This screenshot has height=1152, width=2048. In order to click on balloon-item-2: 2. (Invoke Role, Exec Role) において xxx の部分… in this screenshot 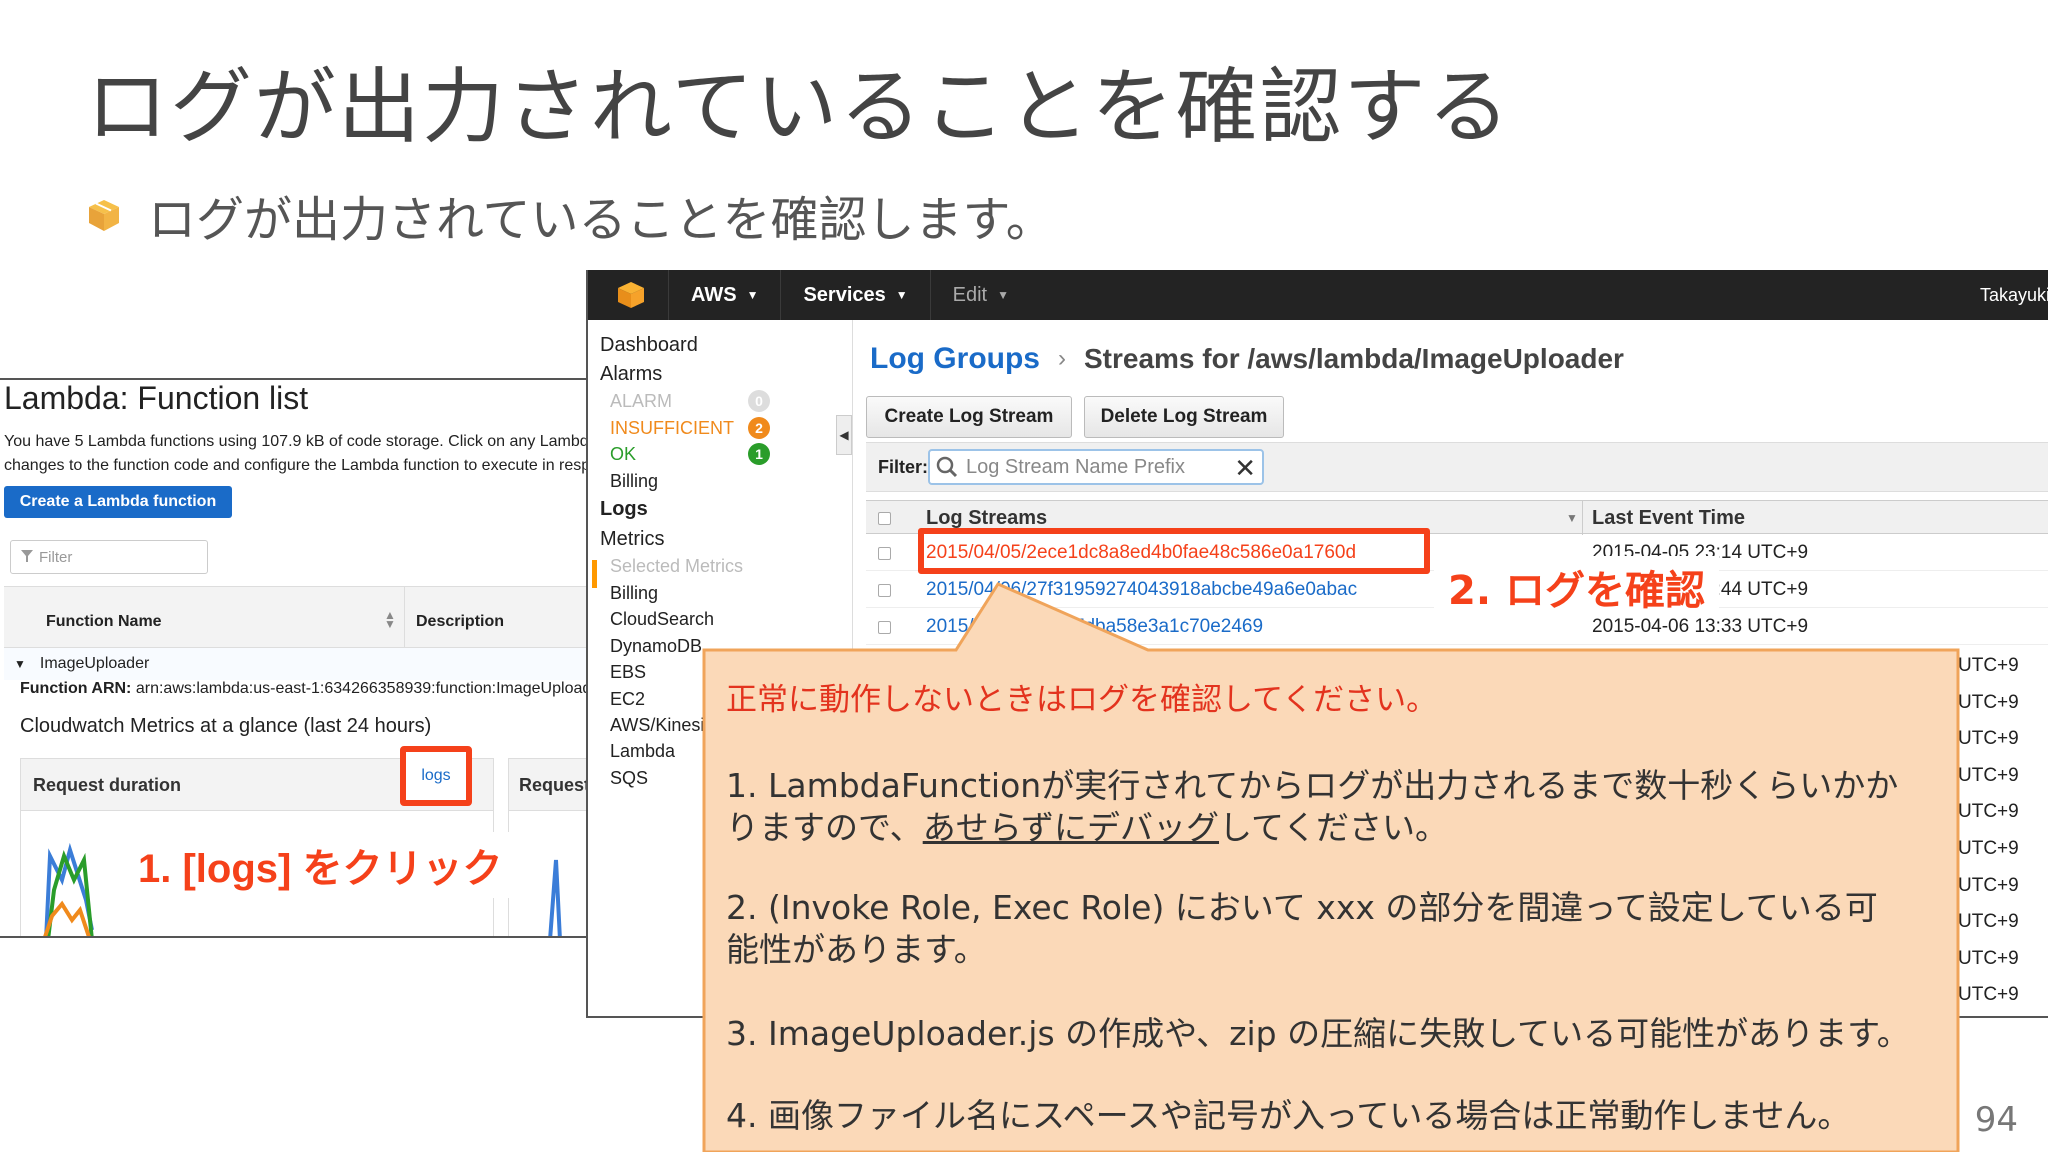, I will do `click(1330, 929)`.